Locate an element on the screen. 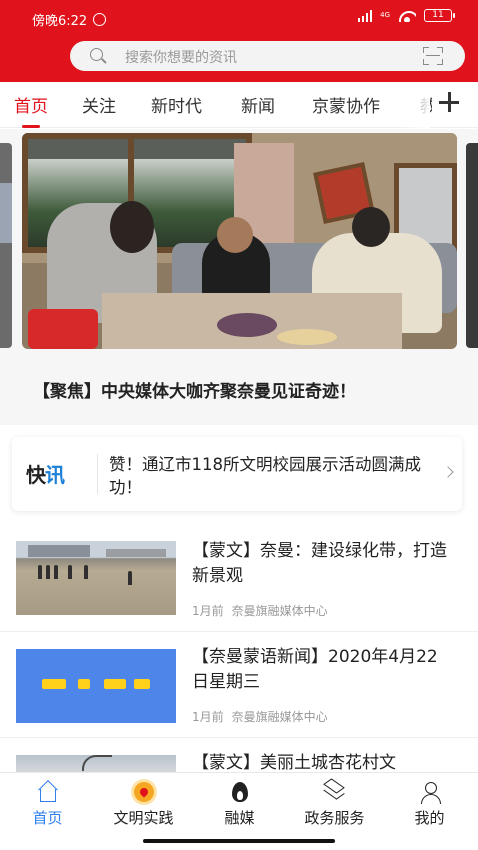  news-item: 【蒙文】奈曼：建设绿化带，打造新景观 1月前 奈曼旗融媒体中心 is located at coordinates (239, 579).